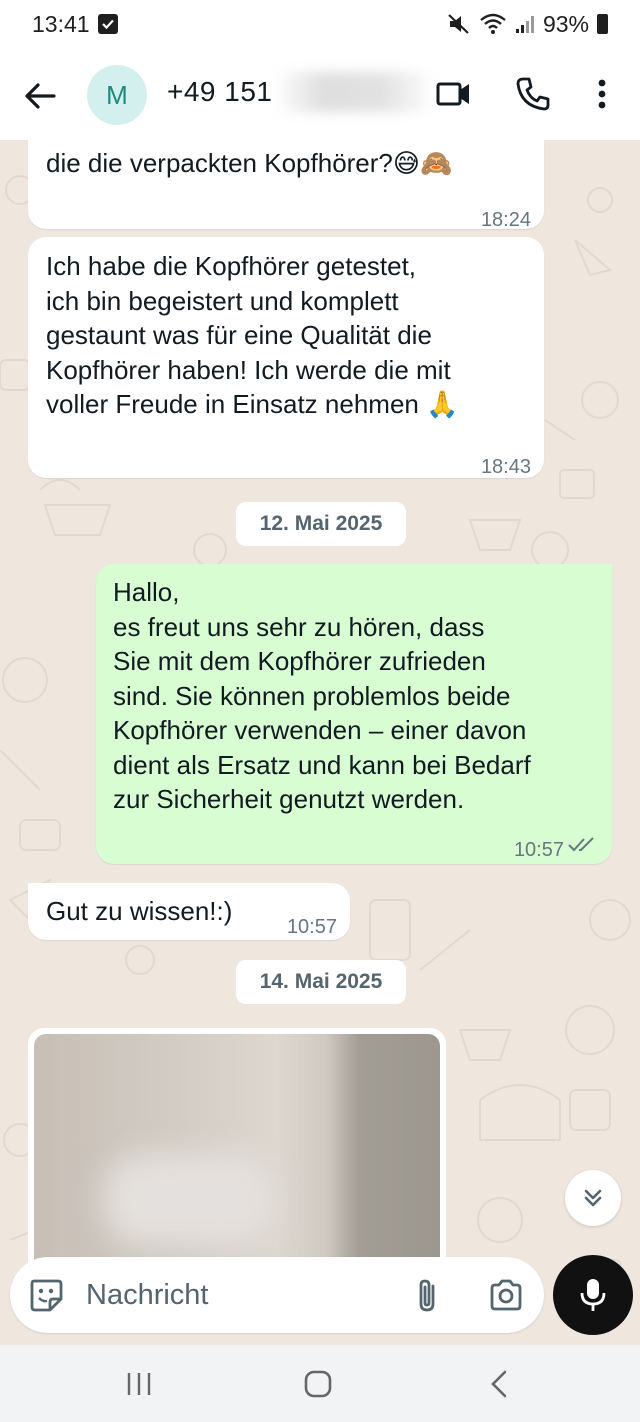  What do you see at coordinates (602, 24) in the screenshot?
I see `battery-icon` at bounding box center [602, 24].